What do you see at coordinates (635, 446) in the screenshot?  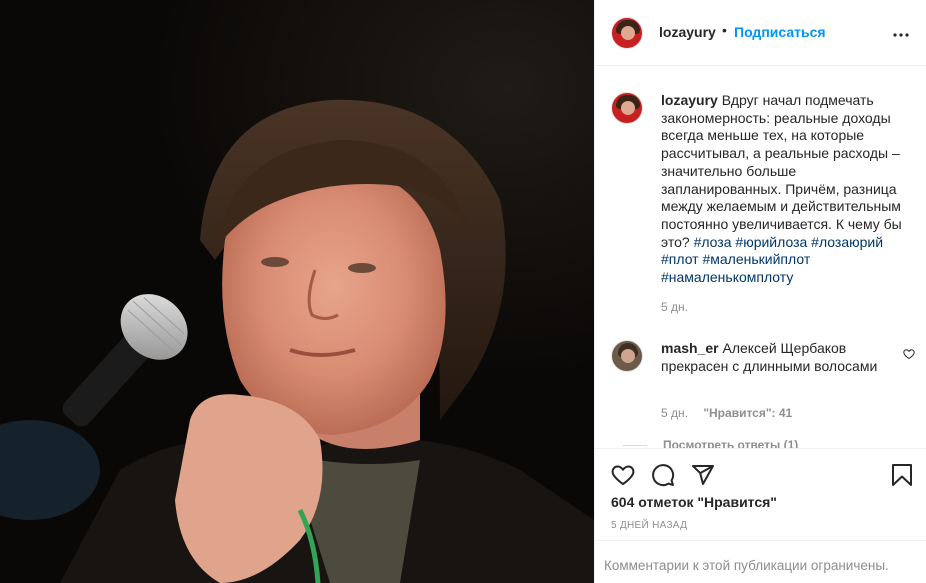 I see `replies-divider` at bounding box center [635, 446].